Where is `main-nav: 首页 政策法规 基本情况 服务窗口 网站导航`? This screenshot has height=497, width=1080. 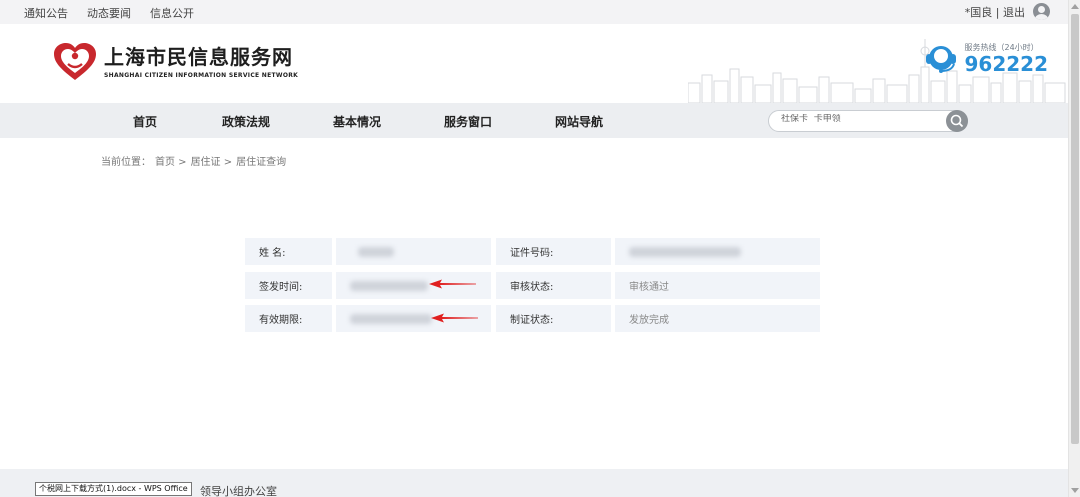
main-nav: 首页 政策法规 基本情况 服务窗口 网站导航 is located at coordinates (534, 120).